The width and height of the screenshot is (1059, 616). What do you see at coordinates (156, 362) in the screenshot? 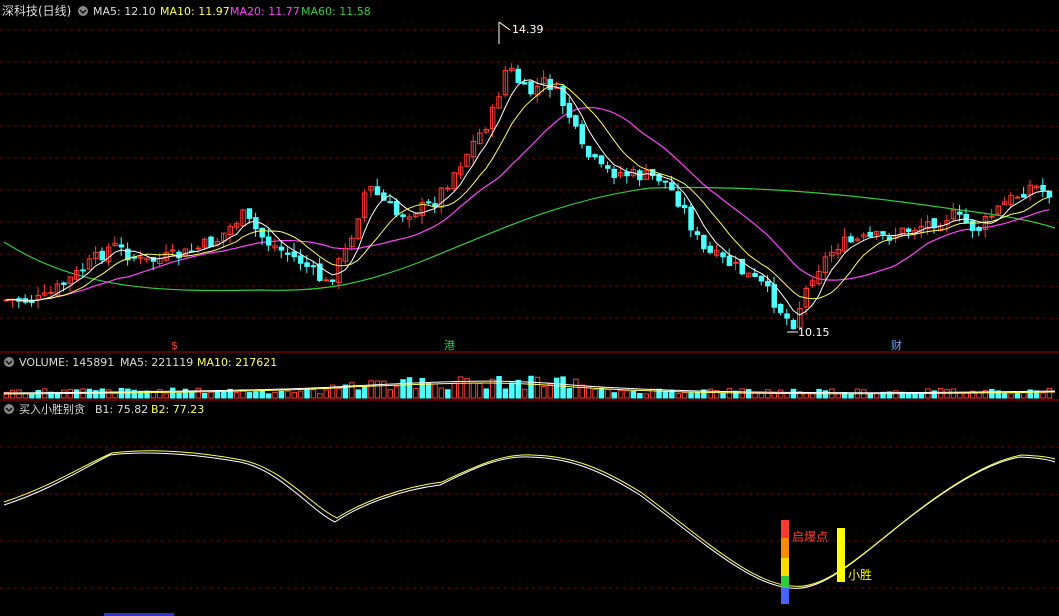
I see `volume-ma5-value: MA5: 221119` at bounding box center [156, 362].